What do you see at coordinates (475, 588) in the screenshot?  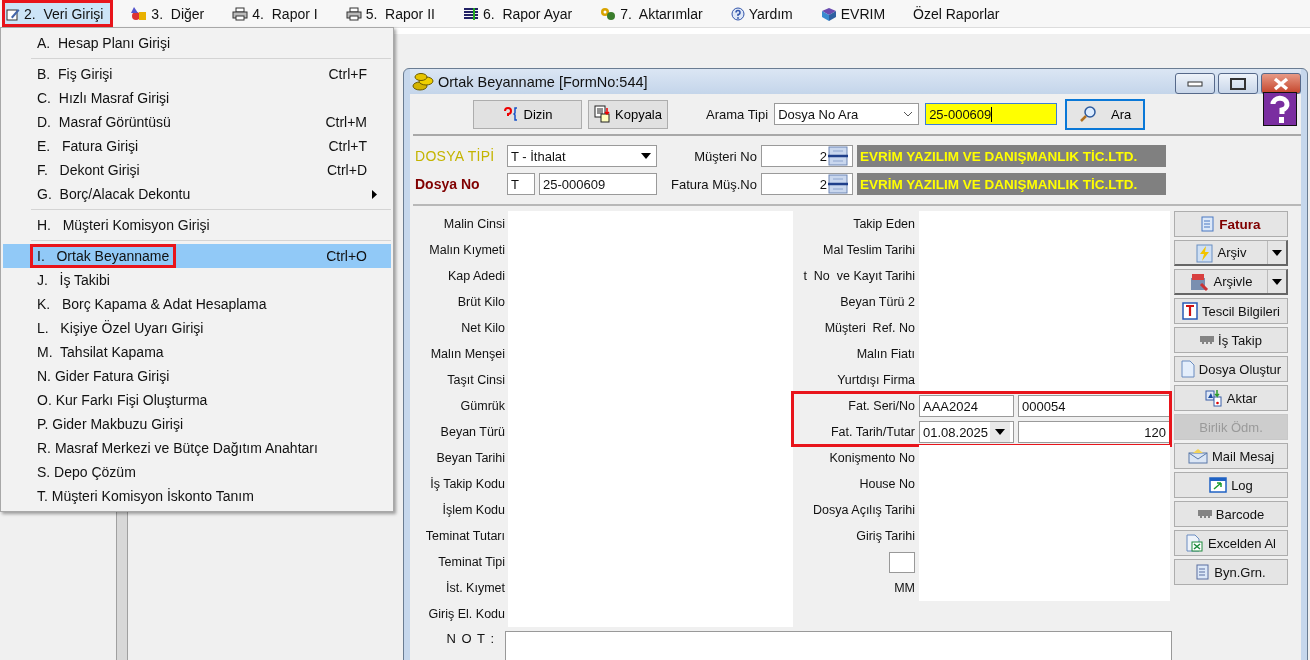 I see `field-label: İst. Kıymet` at bounding box center [475, 588].